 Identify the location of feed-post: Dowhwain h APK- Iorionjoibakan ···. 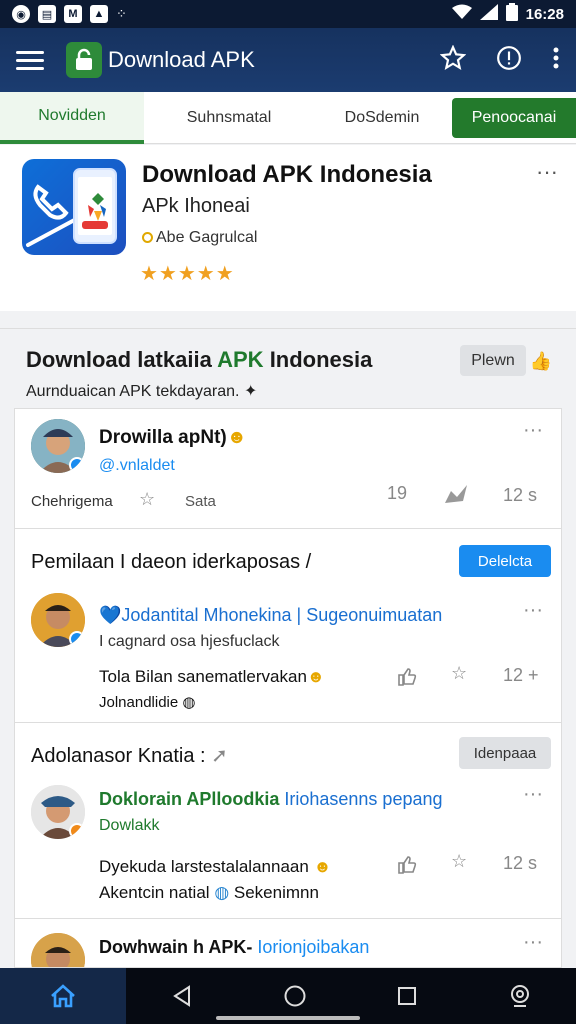
(288, 943).